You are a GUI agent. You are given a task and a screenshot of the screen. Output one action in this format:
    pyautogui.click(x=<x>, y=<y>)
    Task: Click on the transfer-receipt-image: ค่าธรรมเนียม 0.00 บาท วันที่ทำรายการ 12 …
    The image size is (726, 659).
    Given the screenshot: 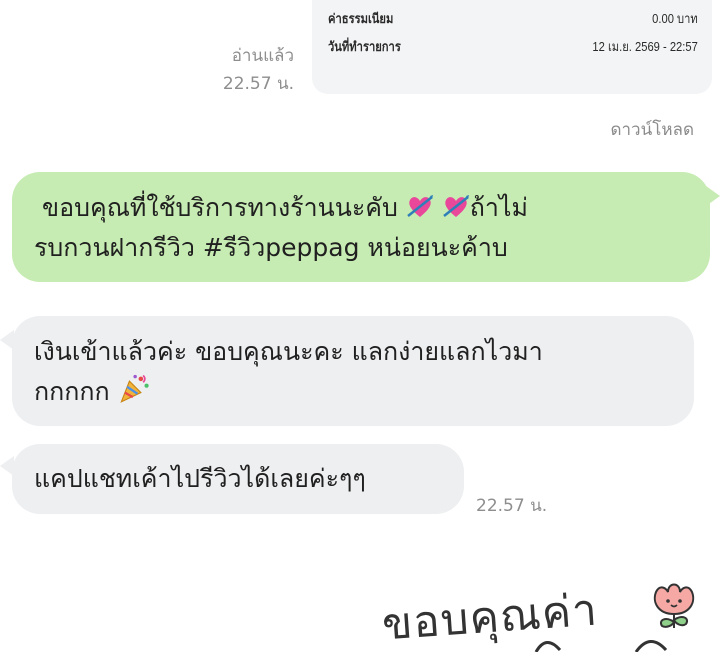 What is the action you would take?
    pyautogui.click(x=512, y=47)
    